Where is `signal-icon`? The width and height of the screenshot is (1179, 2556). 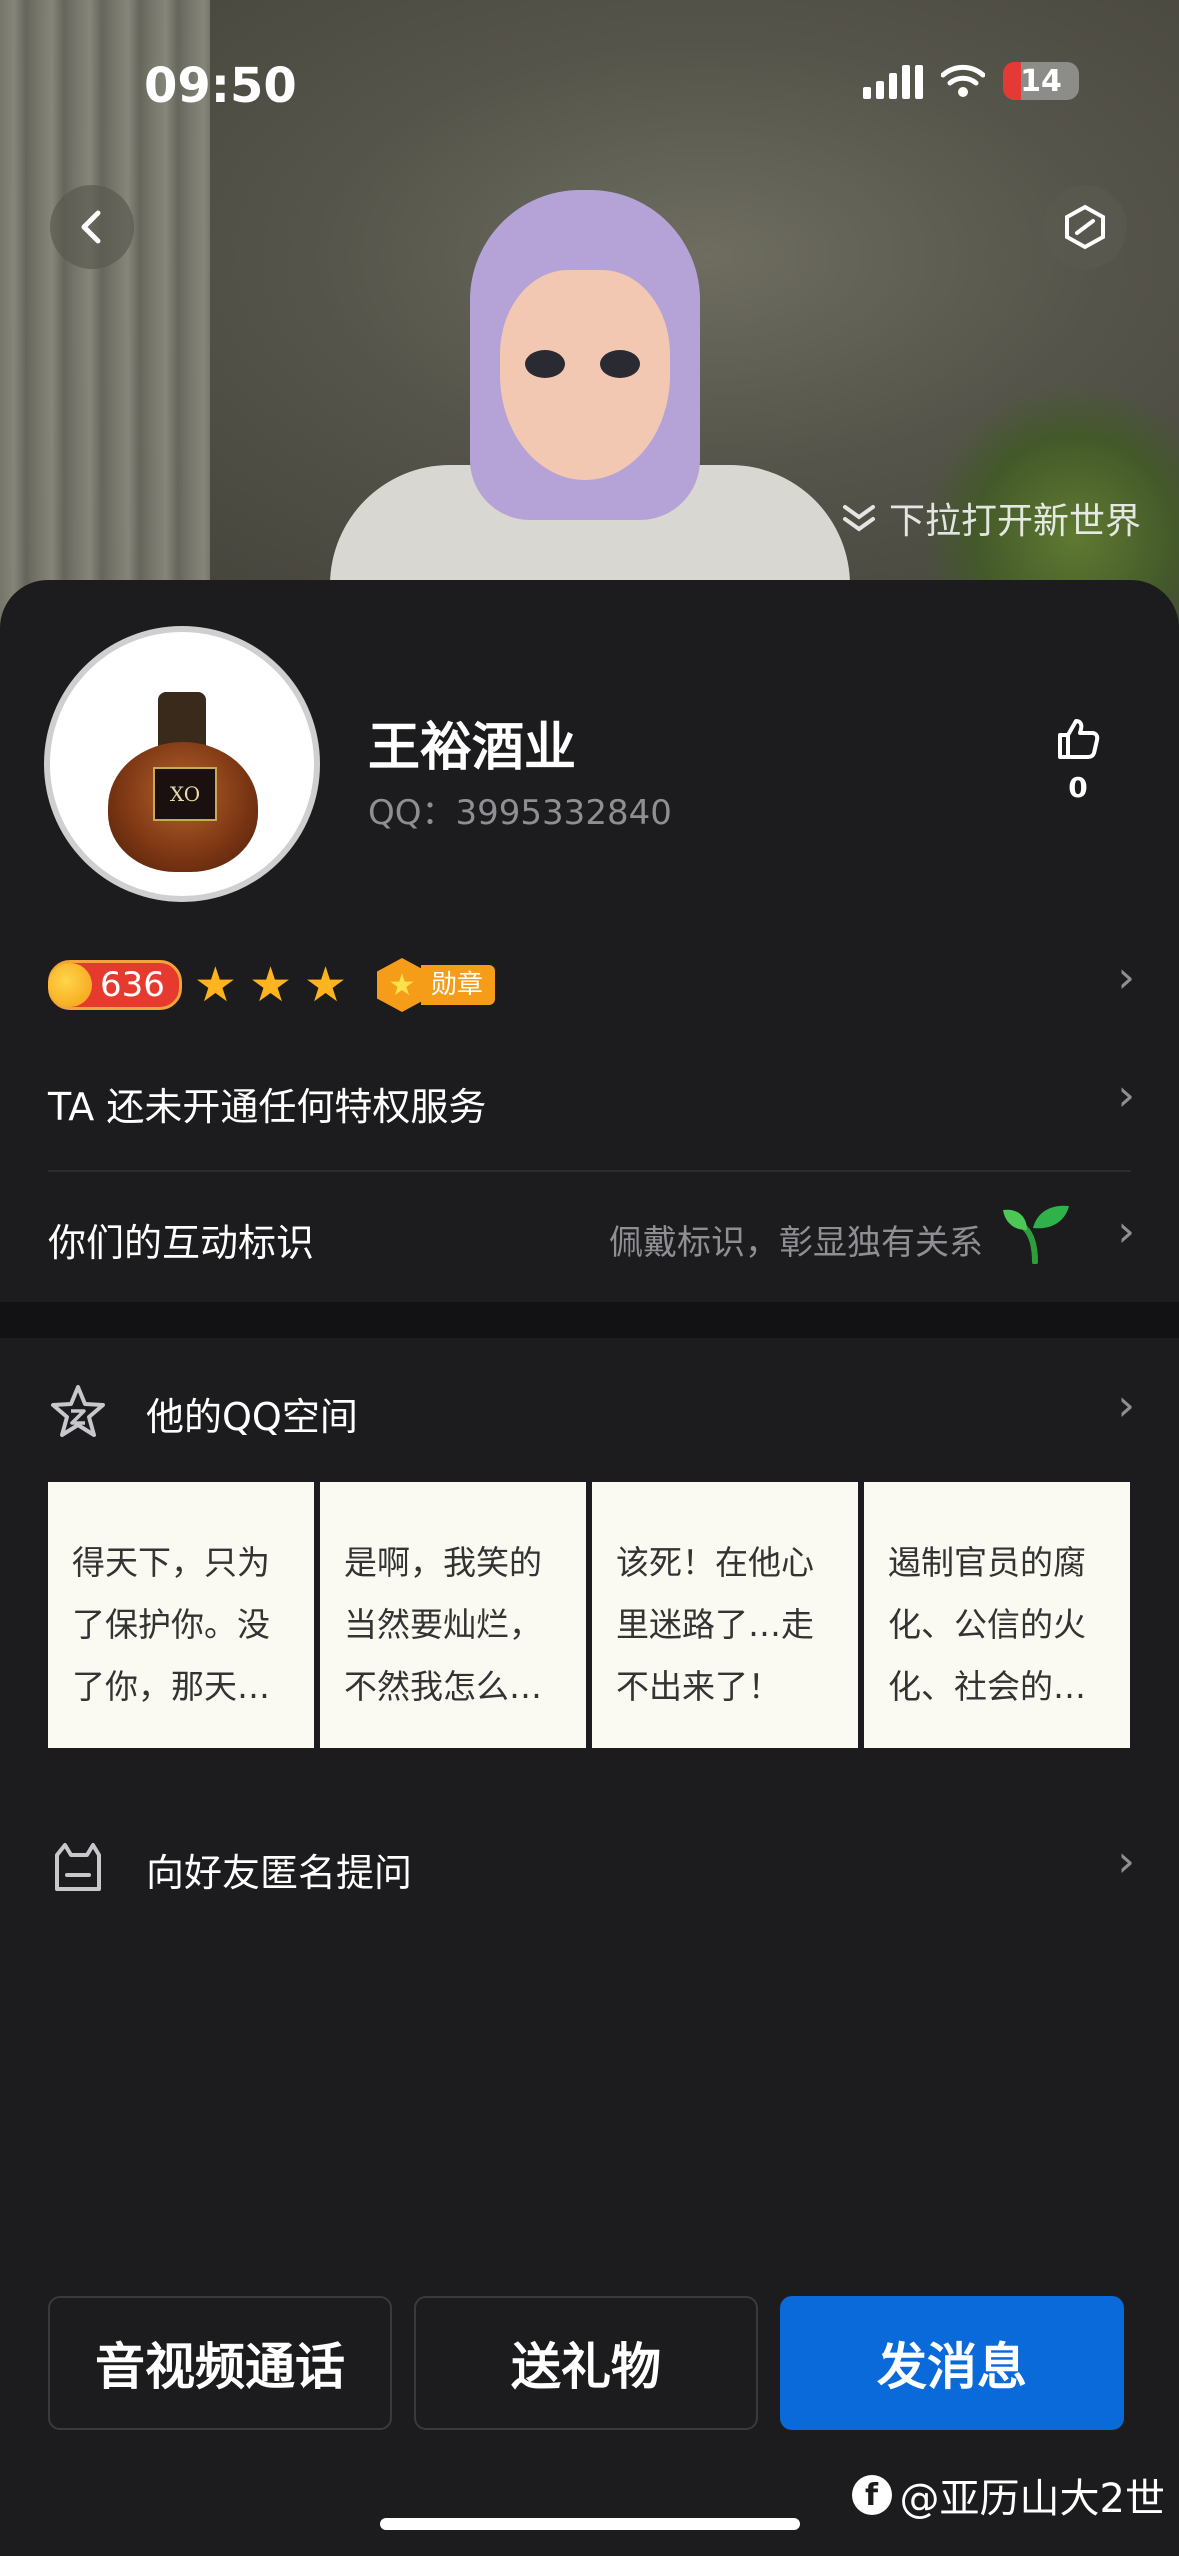 signal-icon is located at coordinates (893, 81).